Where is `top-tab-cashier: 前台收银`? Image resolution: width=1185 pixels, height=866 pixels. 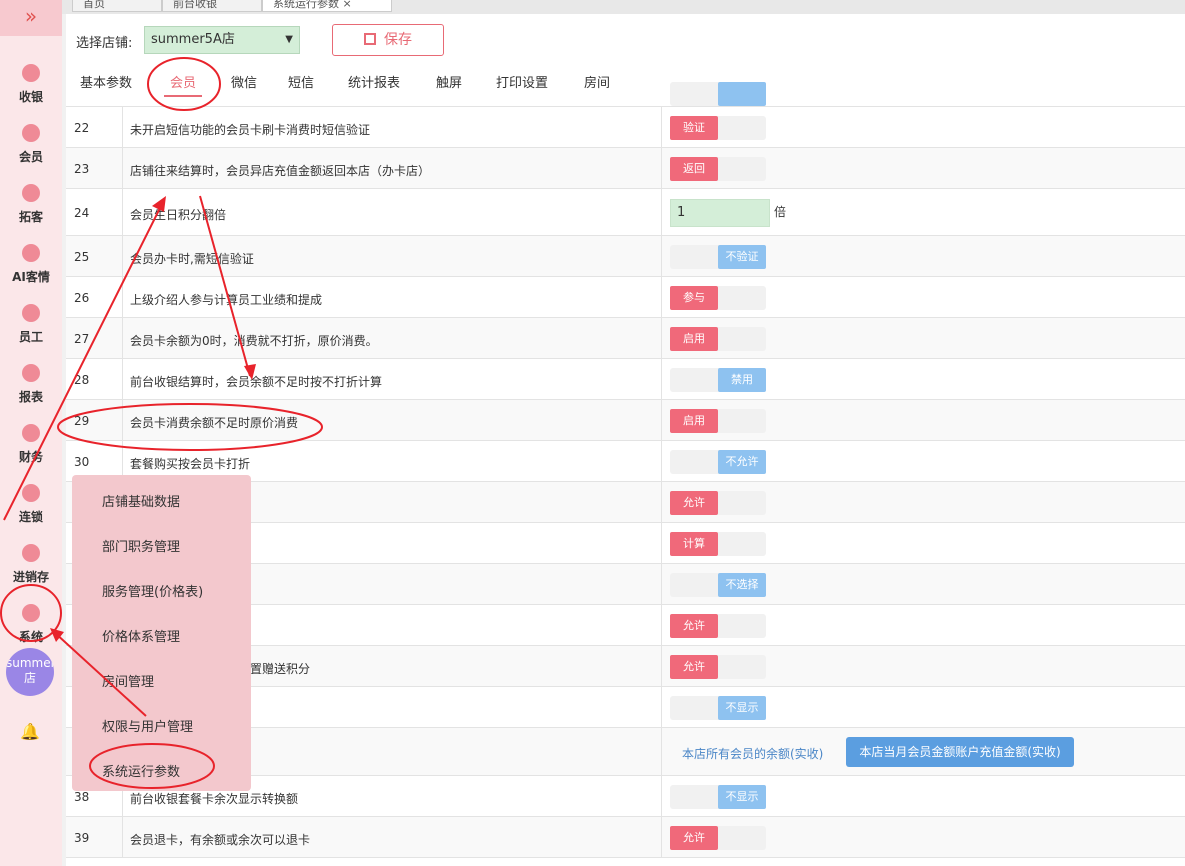
top-tab-cashier: 前台收银 is located at coordinates (212, 6).